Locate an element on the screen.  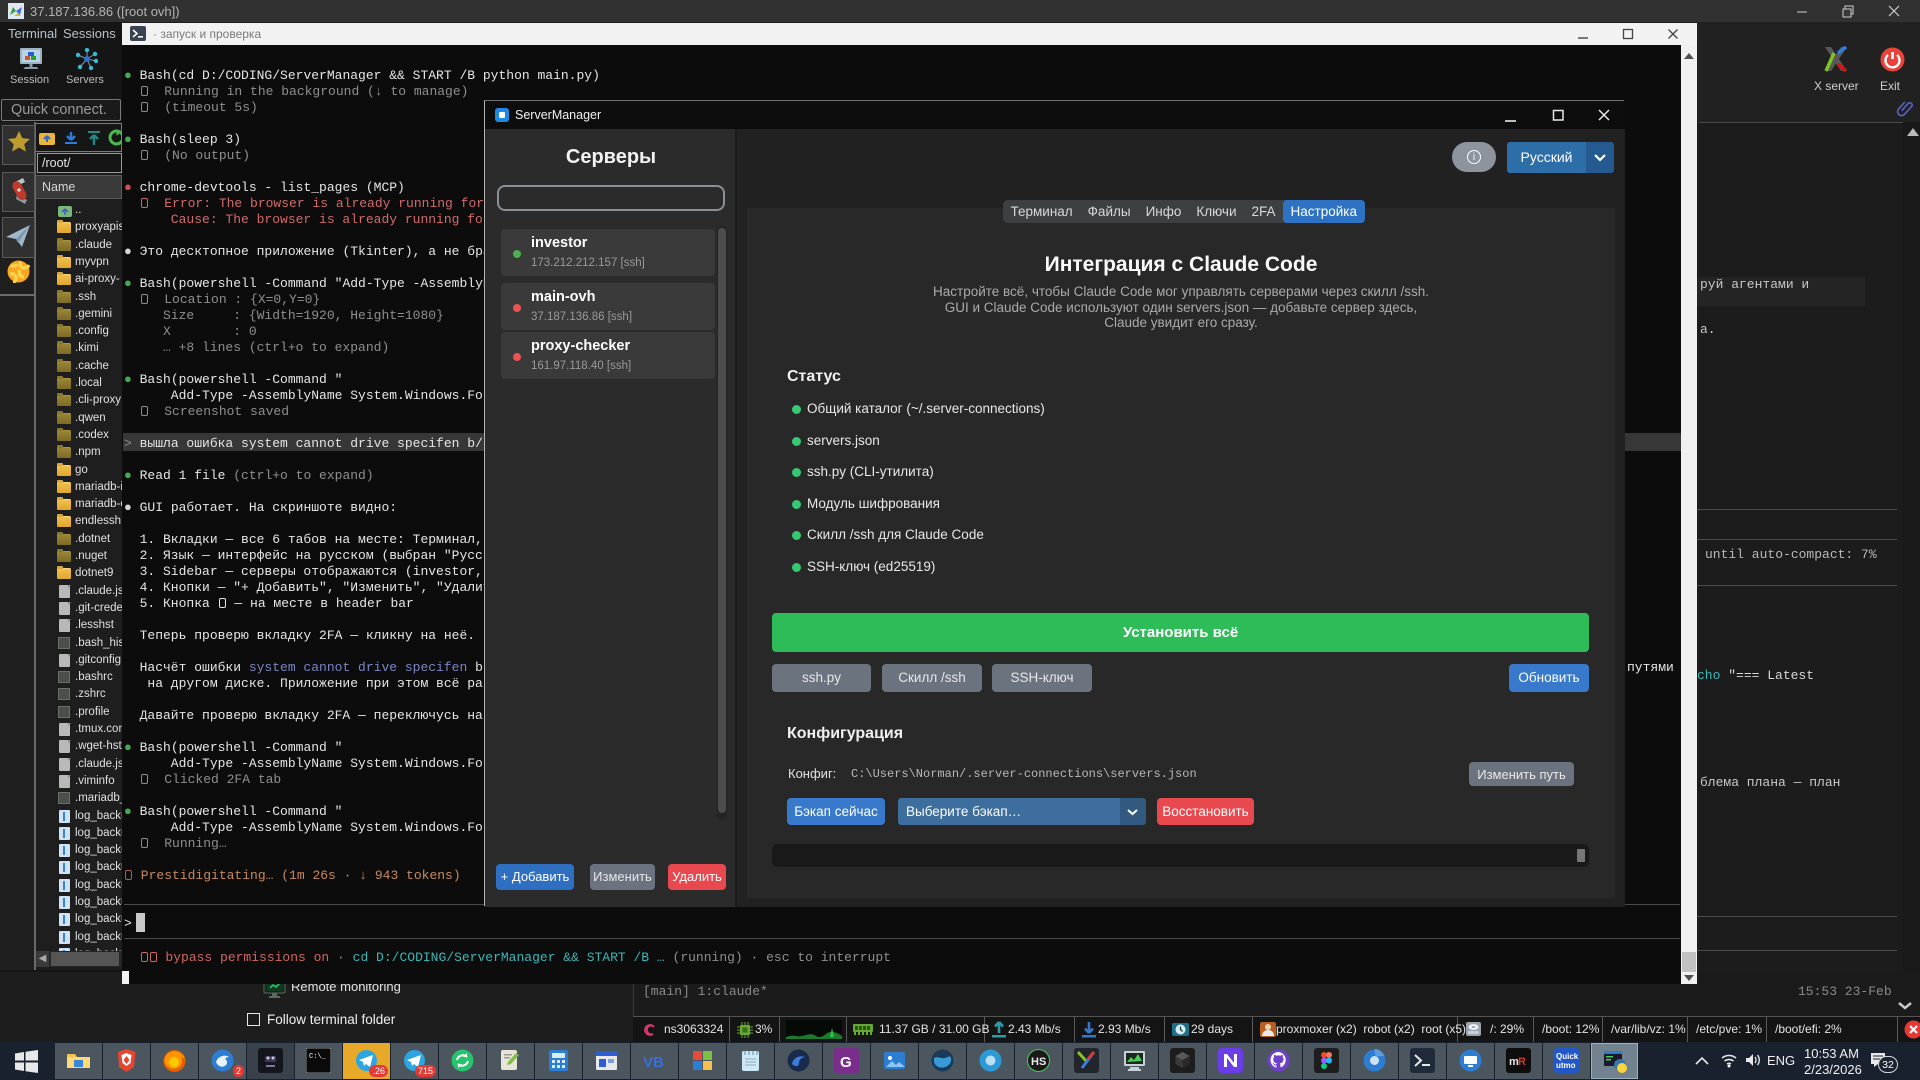
svg-text: C:\_ is located at coordinates (318, 1057).